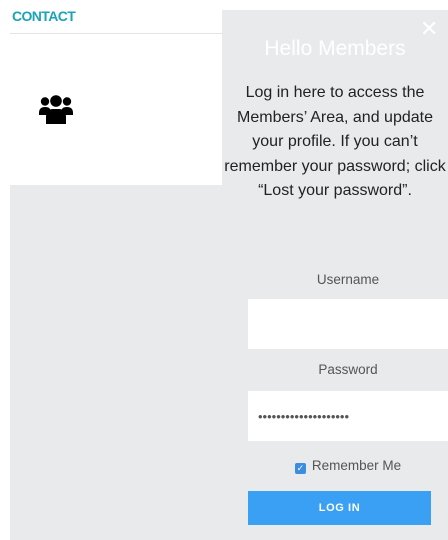  What do you see at coordinates (348, 416) in the screenshot?
I see `password-input` at bounding box center [348, 416].